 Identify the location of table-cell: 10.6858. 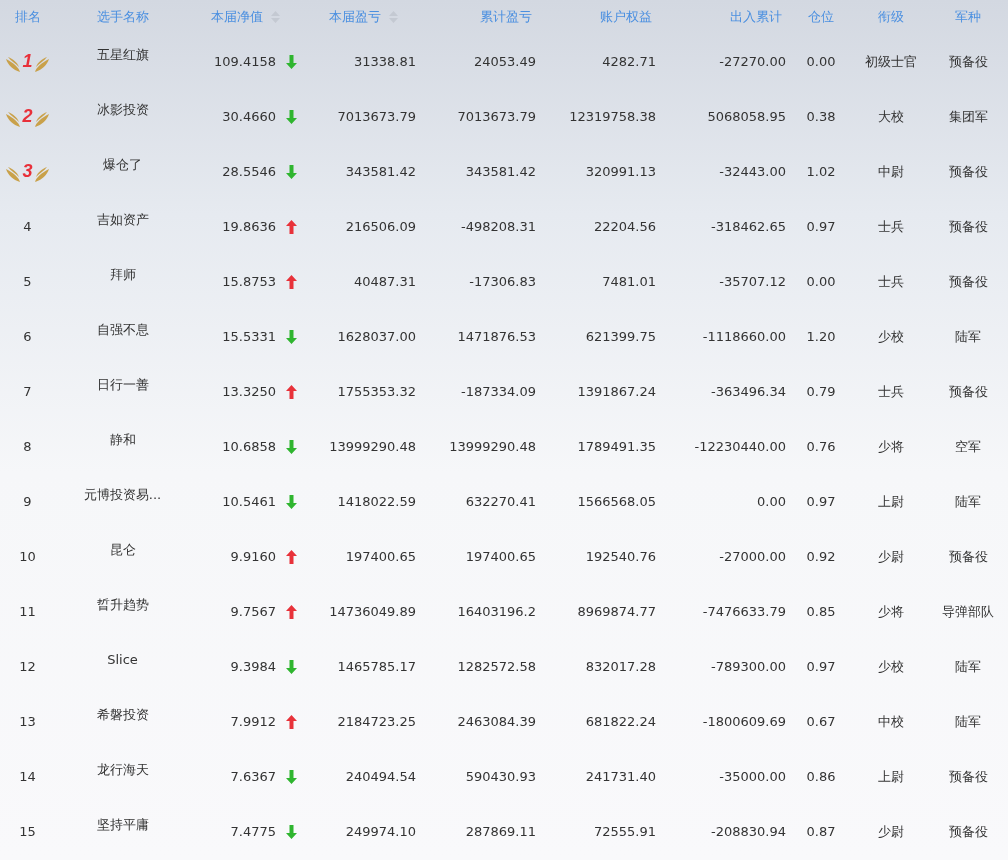
(249, 446).